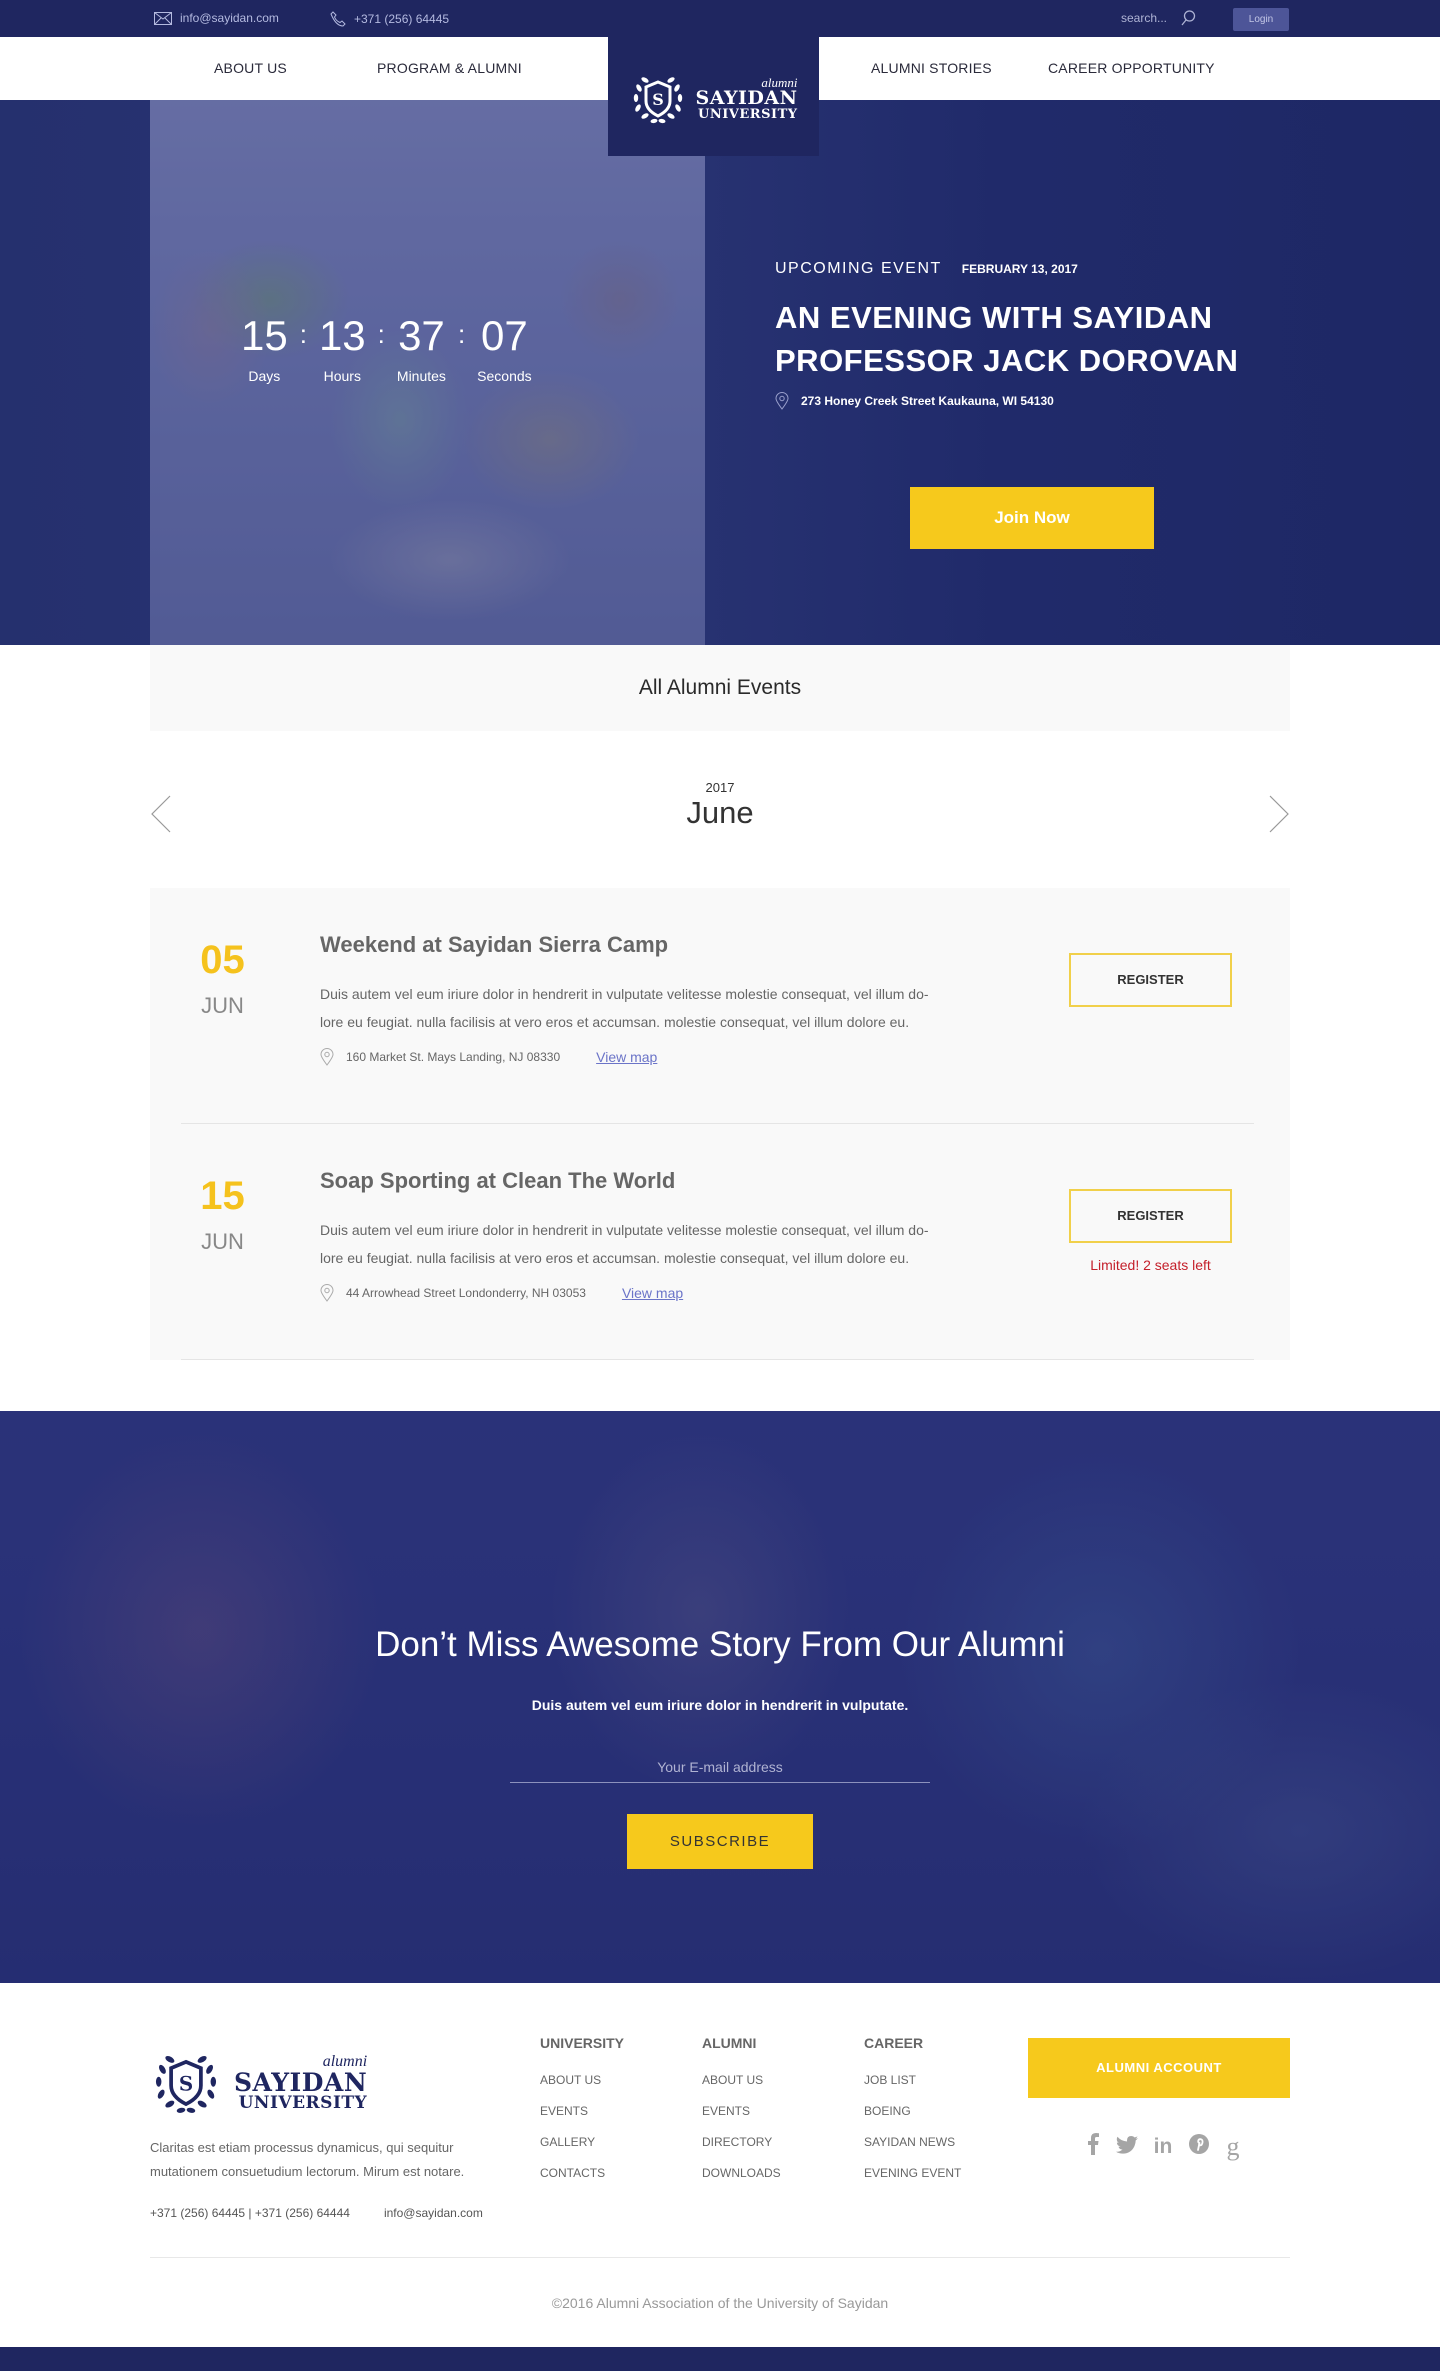 The image size is (1440, 2371). Describe the element at coordinates (720, 2359) in the screenshot. I see `bottom-bar` at that location.